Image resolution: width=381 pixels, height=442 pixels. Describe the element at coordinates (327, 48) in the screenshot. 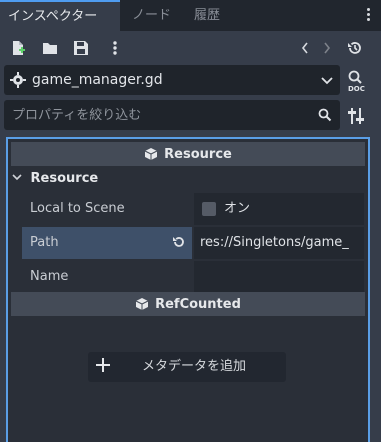

I see `forward-icon` at that location.